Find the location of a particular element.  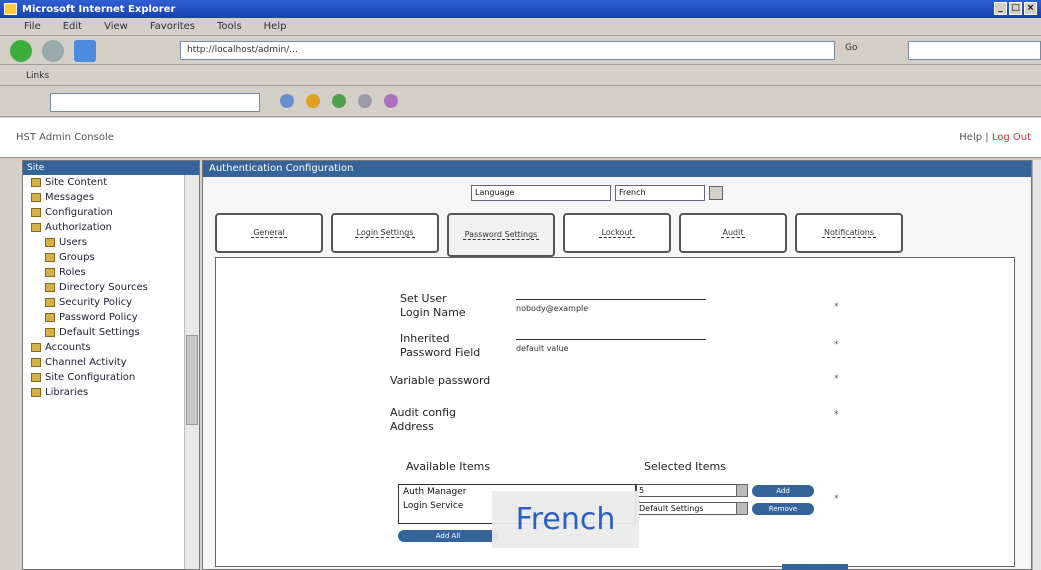

variable-password-label: Variable password is located at coordinates (440, 380).